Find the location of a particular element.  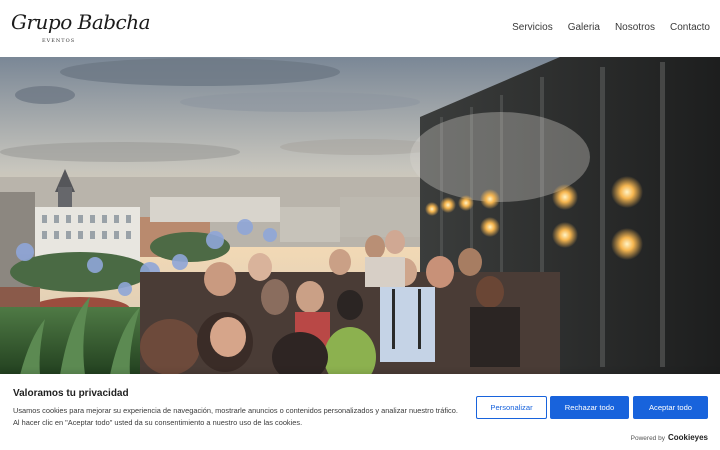

logo-subtitle: EVENTOS is located at coordinates (59, 41).